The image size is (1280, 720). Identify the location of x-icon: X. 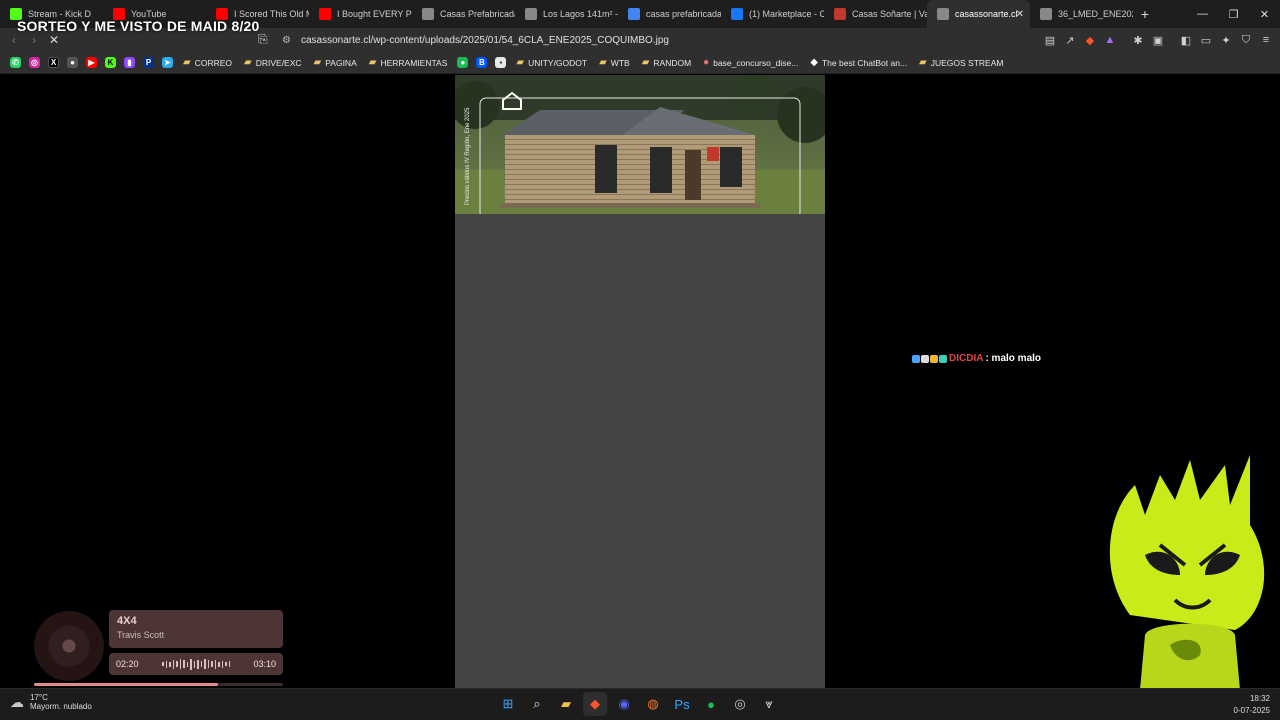
(53, 62).